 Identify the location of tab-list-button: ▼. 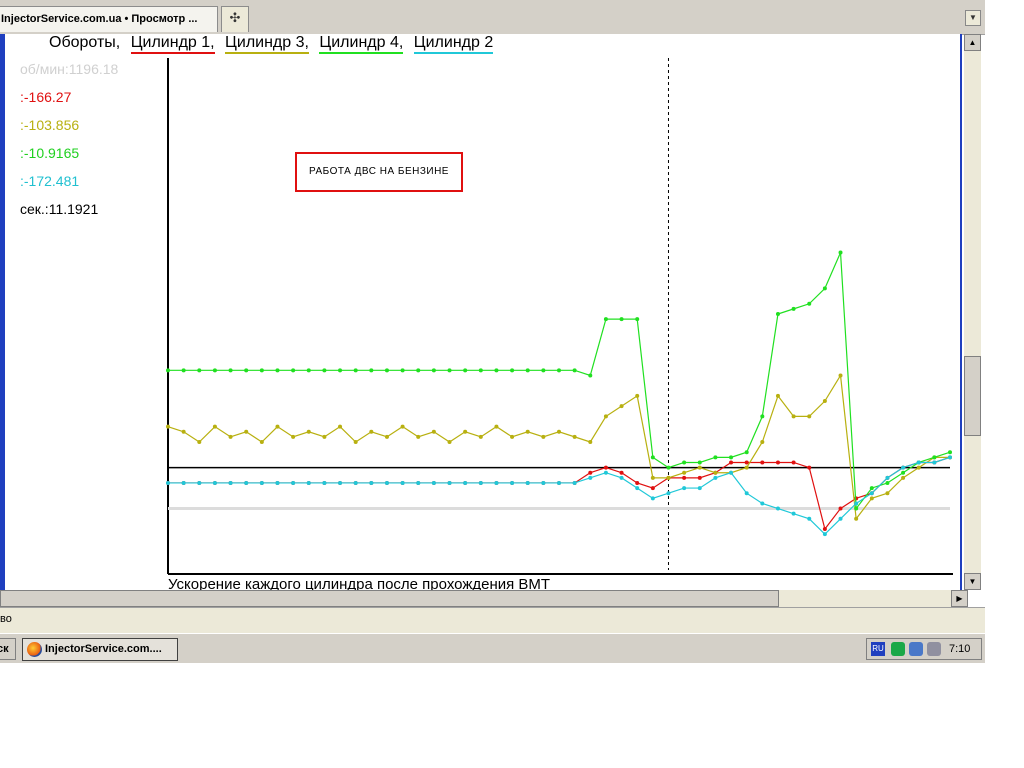
(973, 18).